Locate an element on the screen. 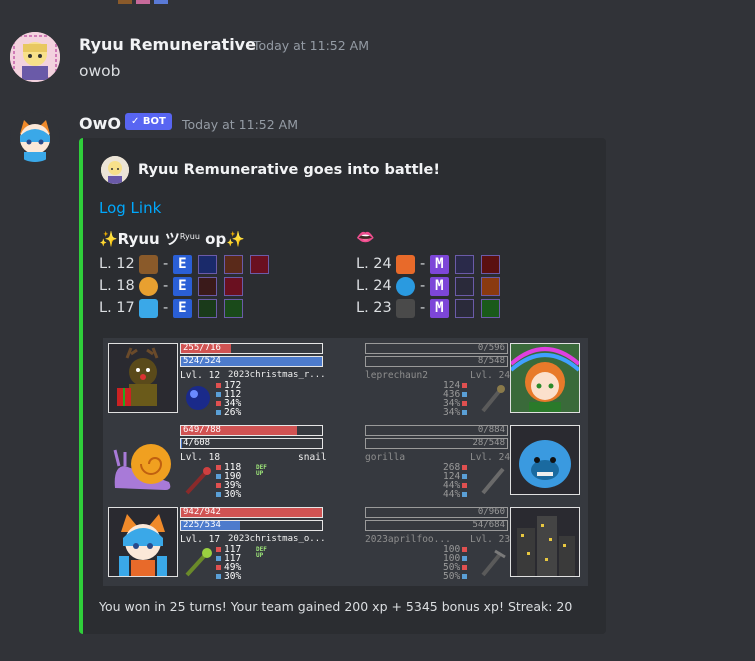  building-pet-image is located at coordinates (545, 542).